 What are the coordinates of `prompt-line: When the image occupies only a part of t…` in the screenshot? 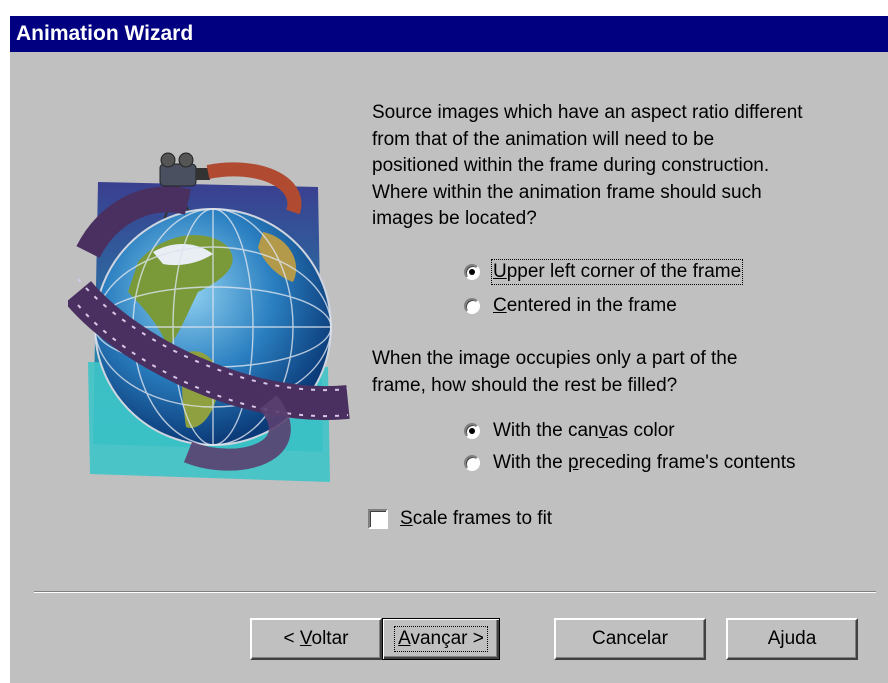 It's located at (555, 358).